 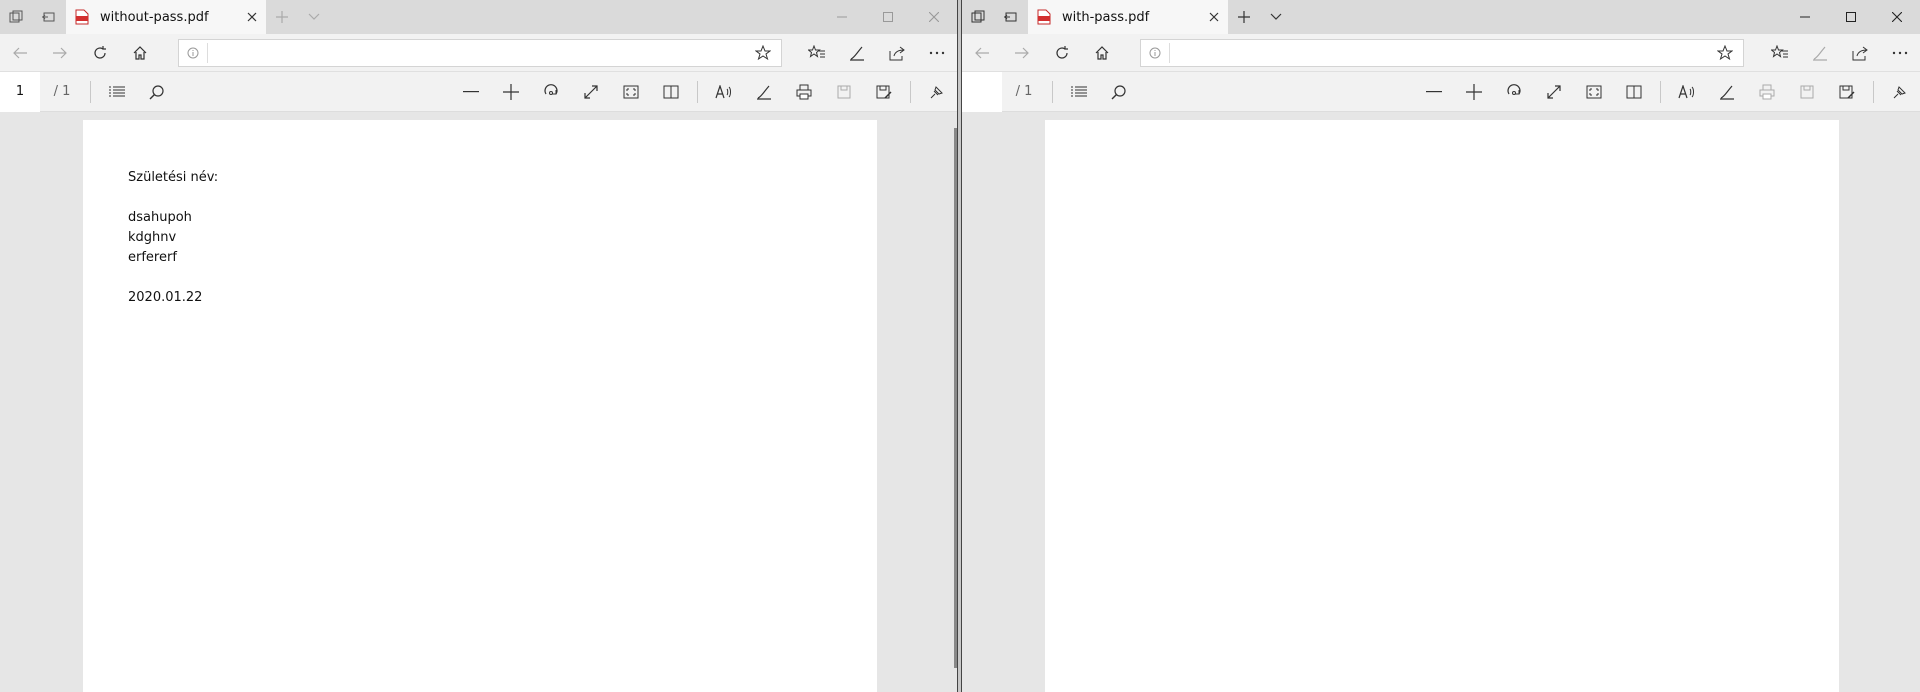 What do you see at coordinates (154, 17) in the screenshot?
I see `tab-title: without-pass.pdf` at bounding box center [154, 17].